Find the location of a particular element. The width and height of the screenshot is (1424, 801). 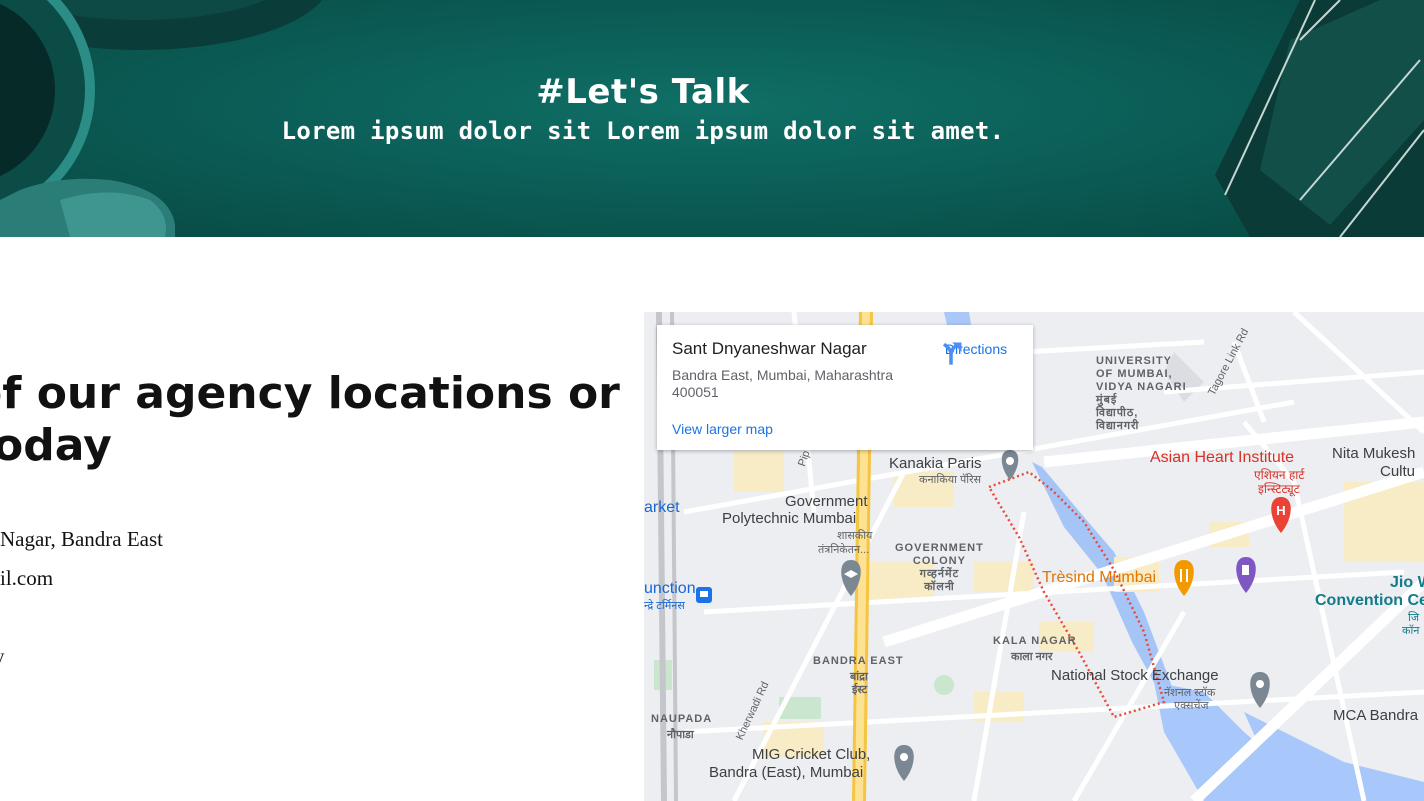

map-label-tresind: Trèsind Mumbai is located at coordinates (1099, 577).